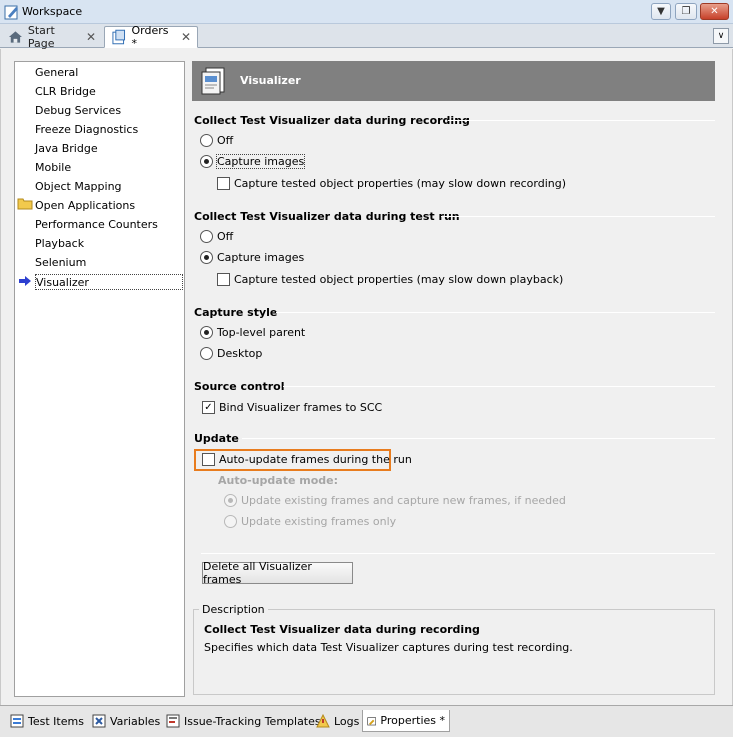 The image size is (733, 737). I want to click on tab-start-page: Start Page ✕, so click(52, 37).